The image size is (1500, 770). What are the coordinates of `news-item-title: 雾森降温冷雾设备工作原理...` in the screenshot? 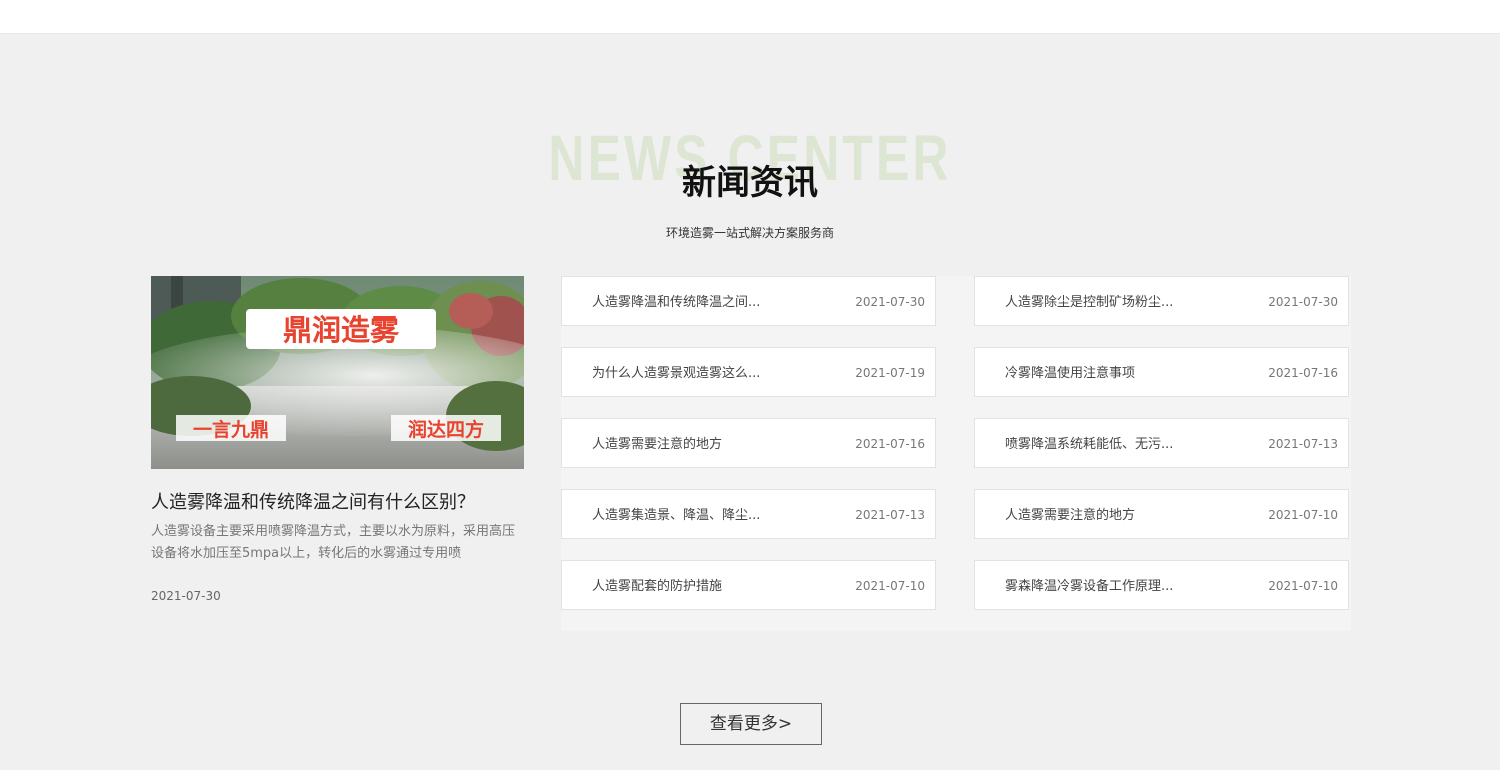 It's located at (1089, 586).